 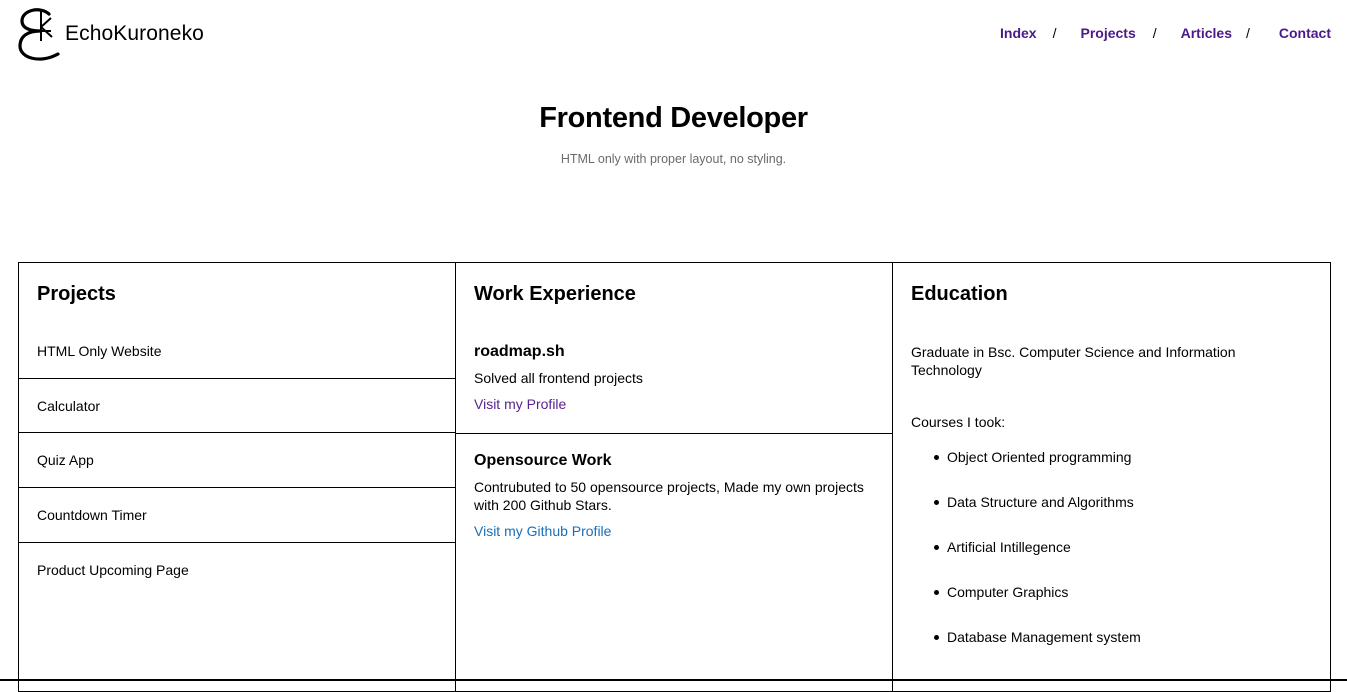 What do you see at coordinates (520, 404) in the screenshot?
I see `visit-profile-link: Visit my Profile` at bounding box center [520, 404].